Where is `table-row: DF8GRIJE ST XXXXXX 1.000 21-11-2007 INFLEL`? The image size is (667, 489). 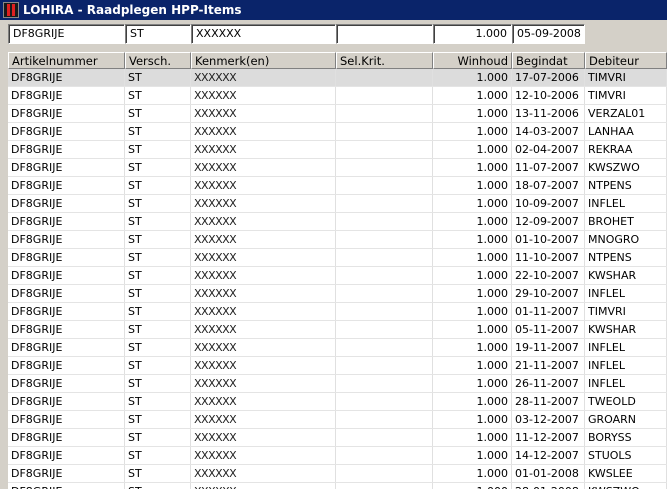
table-row: DF8GRIJE ST XXXXXX 1.000 21-11-2007 INFLEL is located at coordinates (337, 366).